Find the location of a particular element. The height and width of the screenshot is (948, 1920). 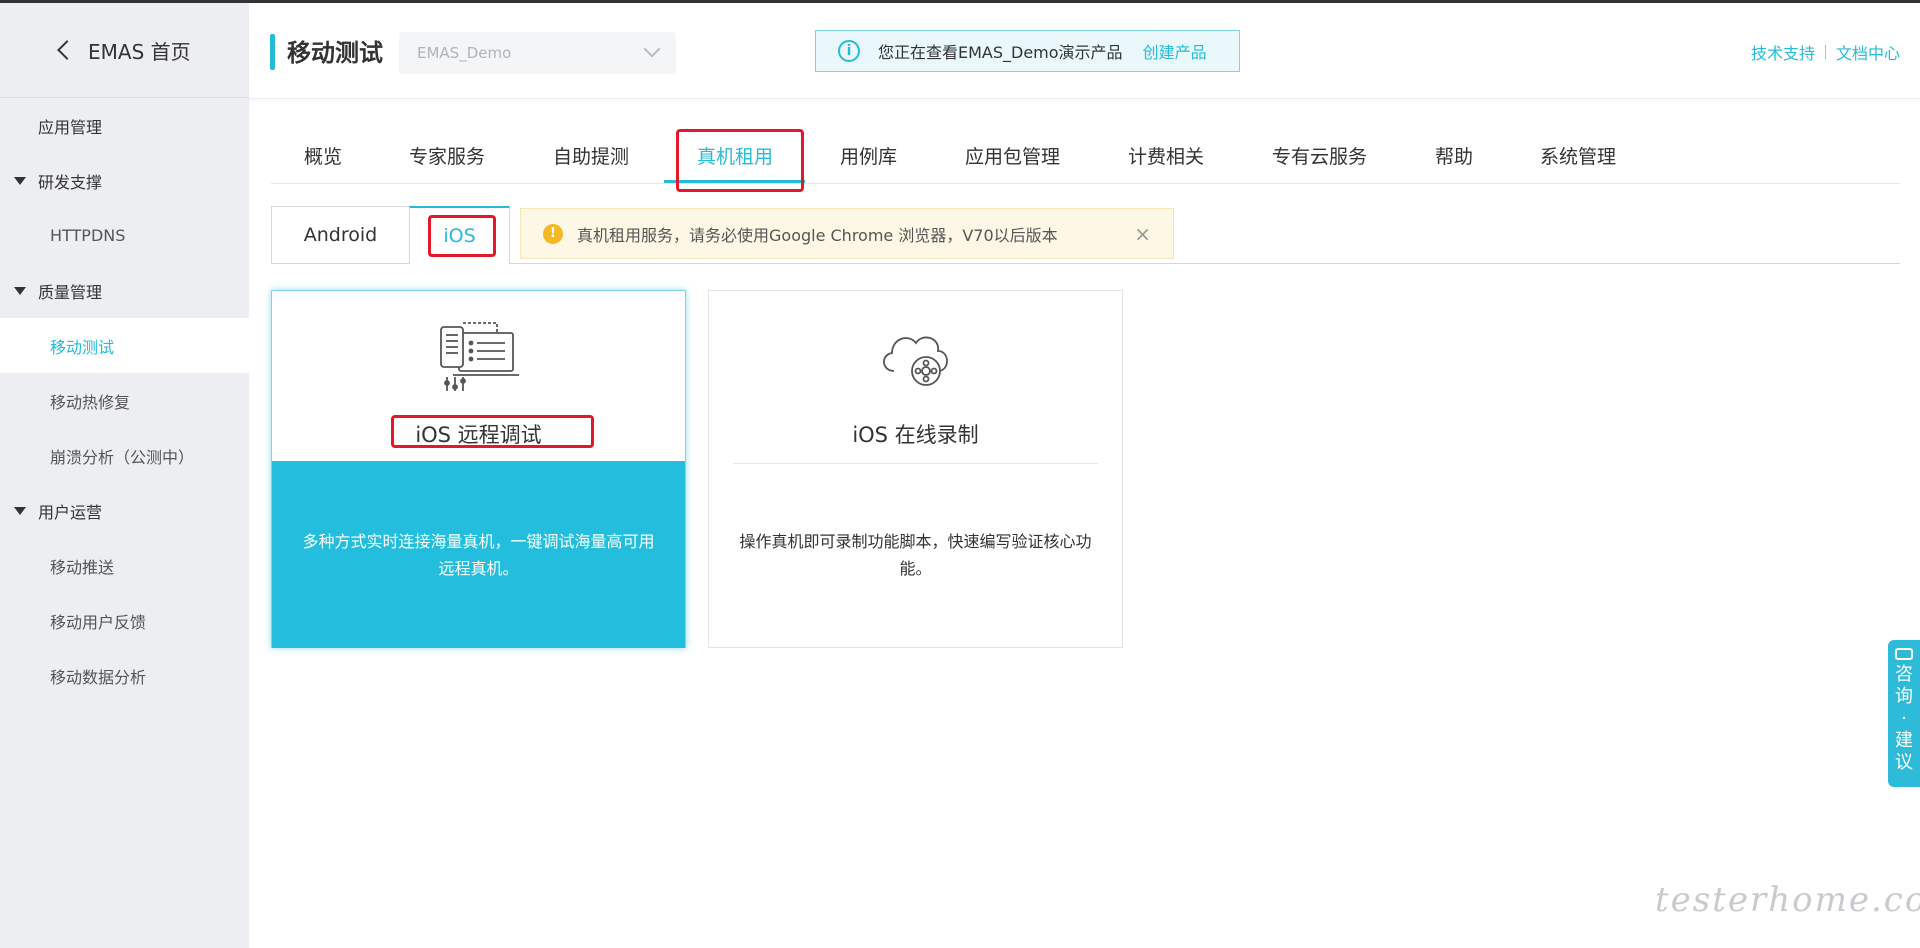

info-icon: i is located at coordinates (849, 51).